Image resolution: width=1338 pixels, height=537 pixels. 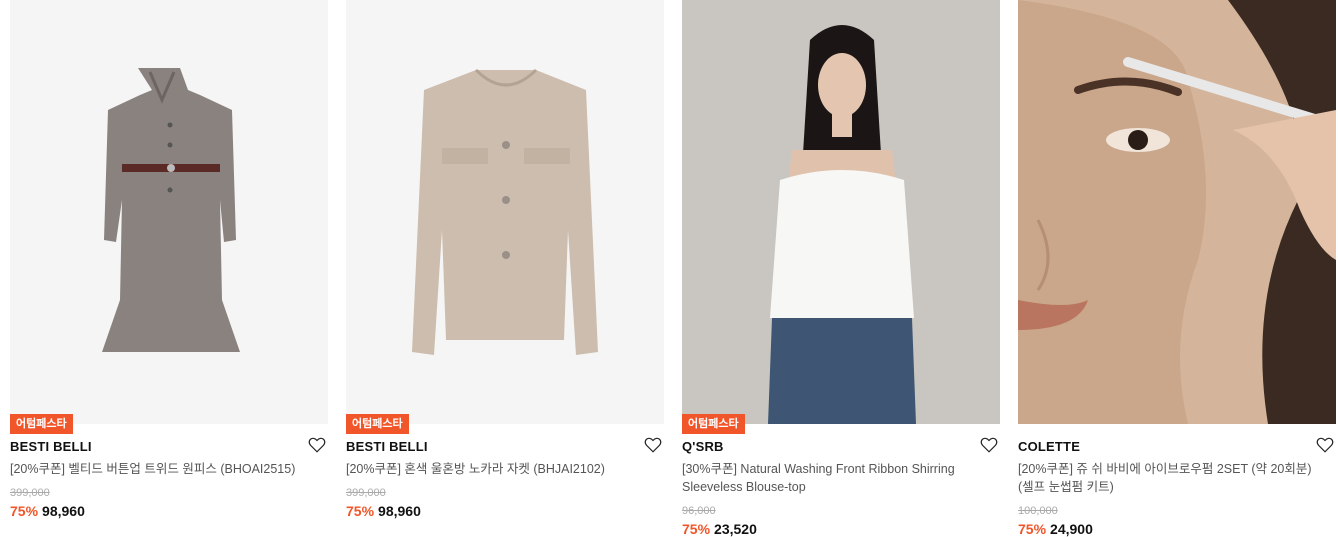 What do you see at coordinates (1049, 446) in the screenshot?
I see `brand-name: COLETTE` at bounding box center [1049, 446].